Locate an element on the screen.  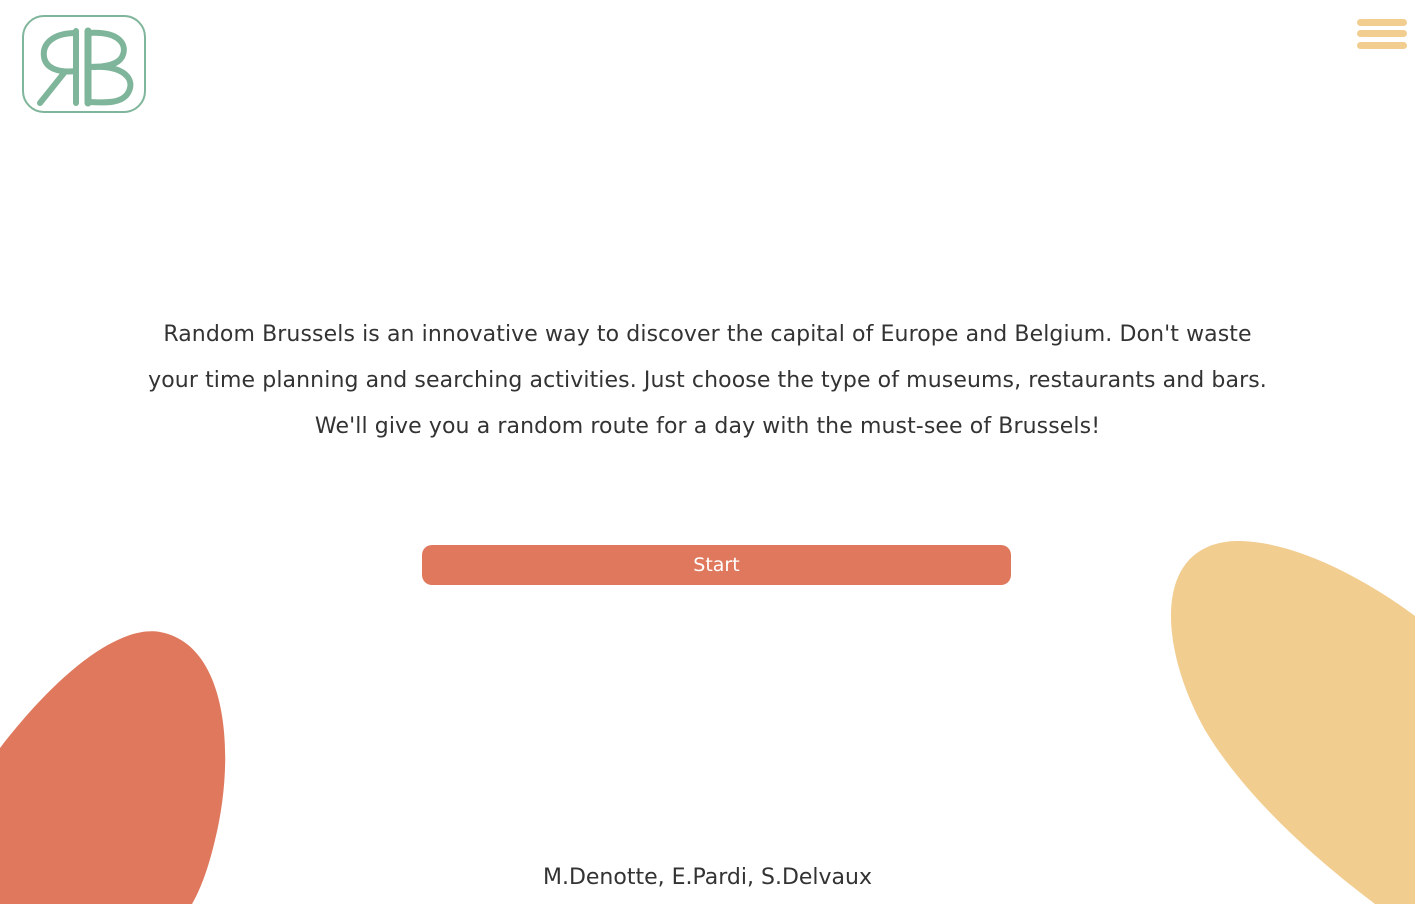
logo is located at coordinates (84, 64).